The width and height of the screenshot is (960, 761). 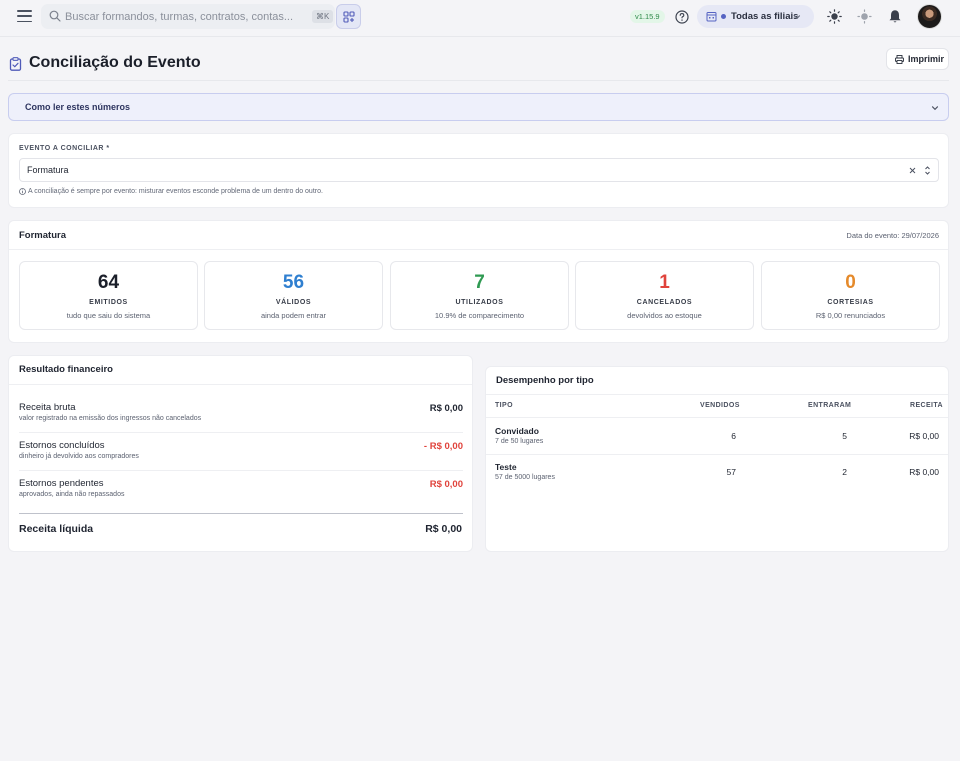 What do you see at coordinates (78, 107) in the screenshot?
I see `accordion-label: Como ler estes números` at bounding box center [78, 107].